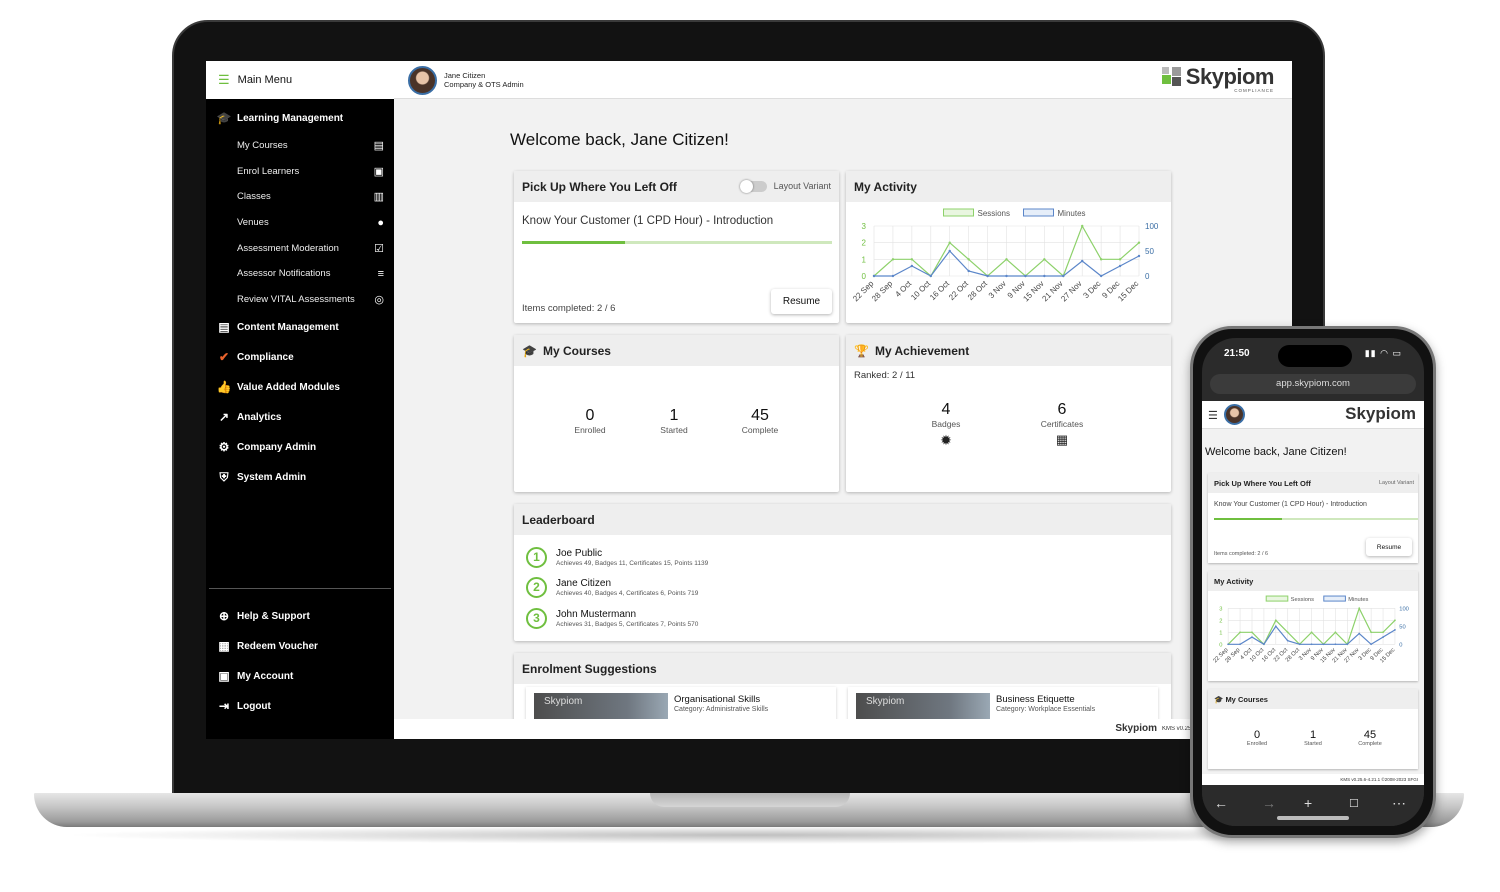  I want to click on phone-brand: Skypiom, so click(1380, 413).